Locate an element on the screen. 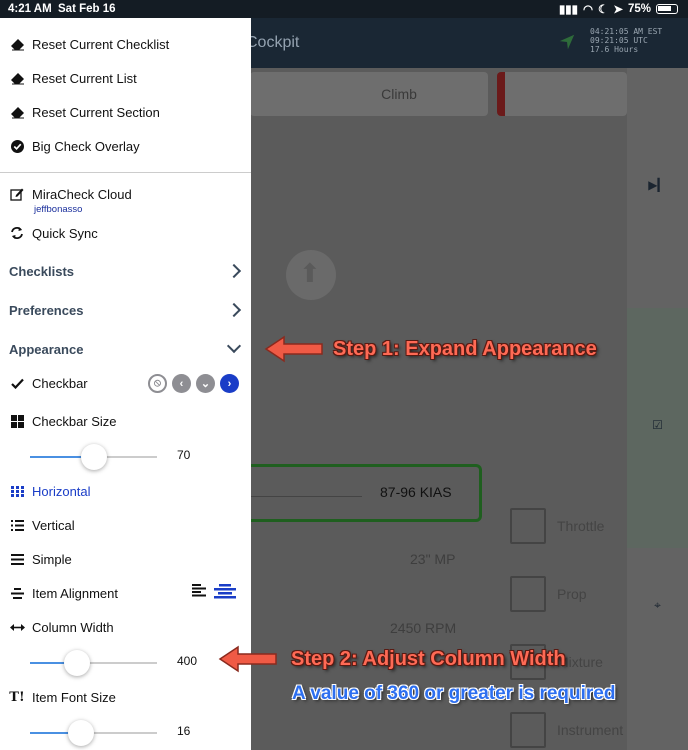 The width and height of the screenshot is (688, 750). edit-icon is located at coordinates (17, 194).